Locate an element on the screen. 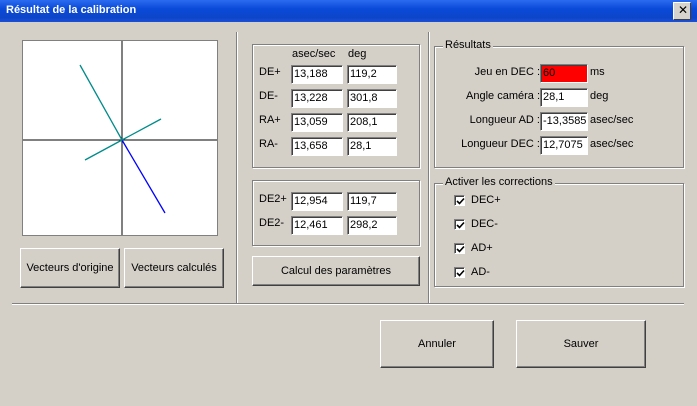 Image resolution: width=697 pixels, height=406 pixels. vector-ra-plus is located at coordinates (103, 150).